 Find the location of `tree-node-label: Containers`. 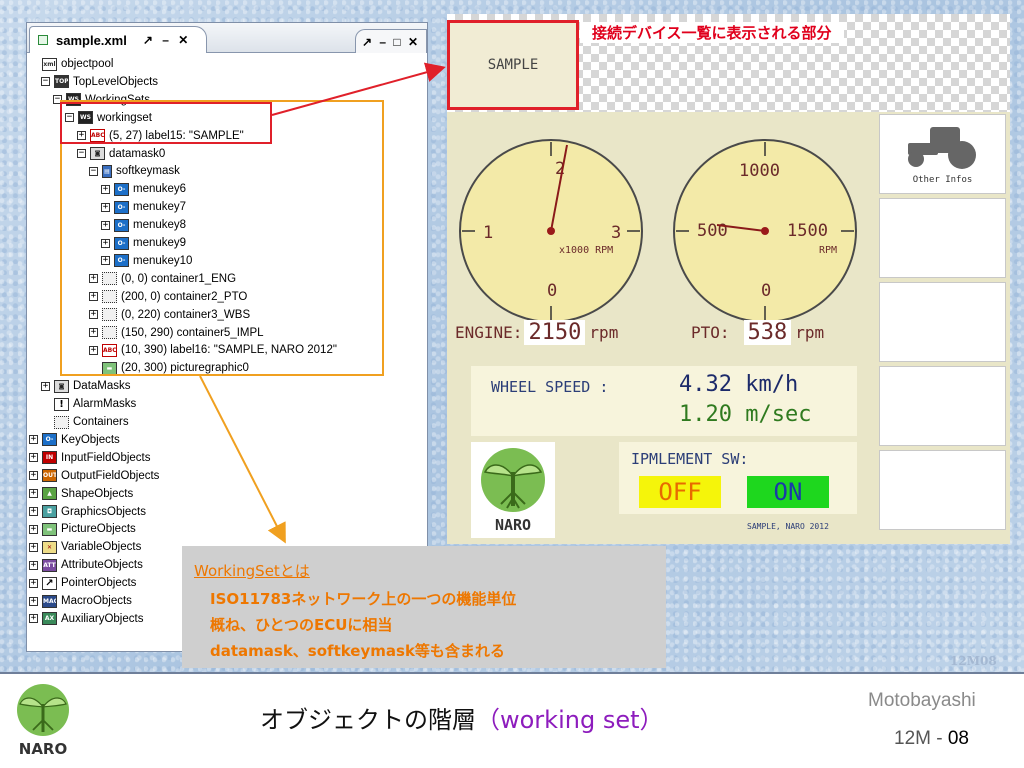

tree-node-label: Containers is located at coordinates (101, 422).